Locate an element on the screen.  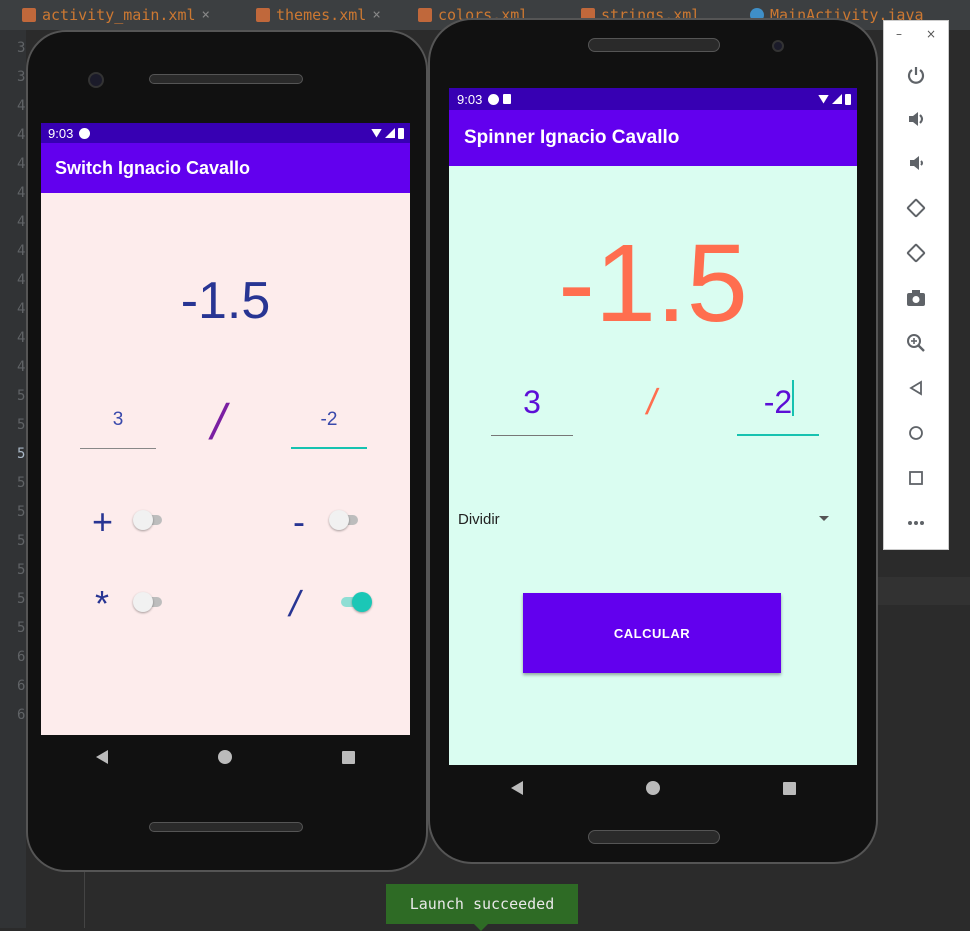
divider is located at coordinates (84, 899).